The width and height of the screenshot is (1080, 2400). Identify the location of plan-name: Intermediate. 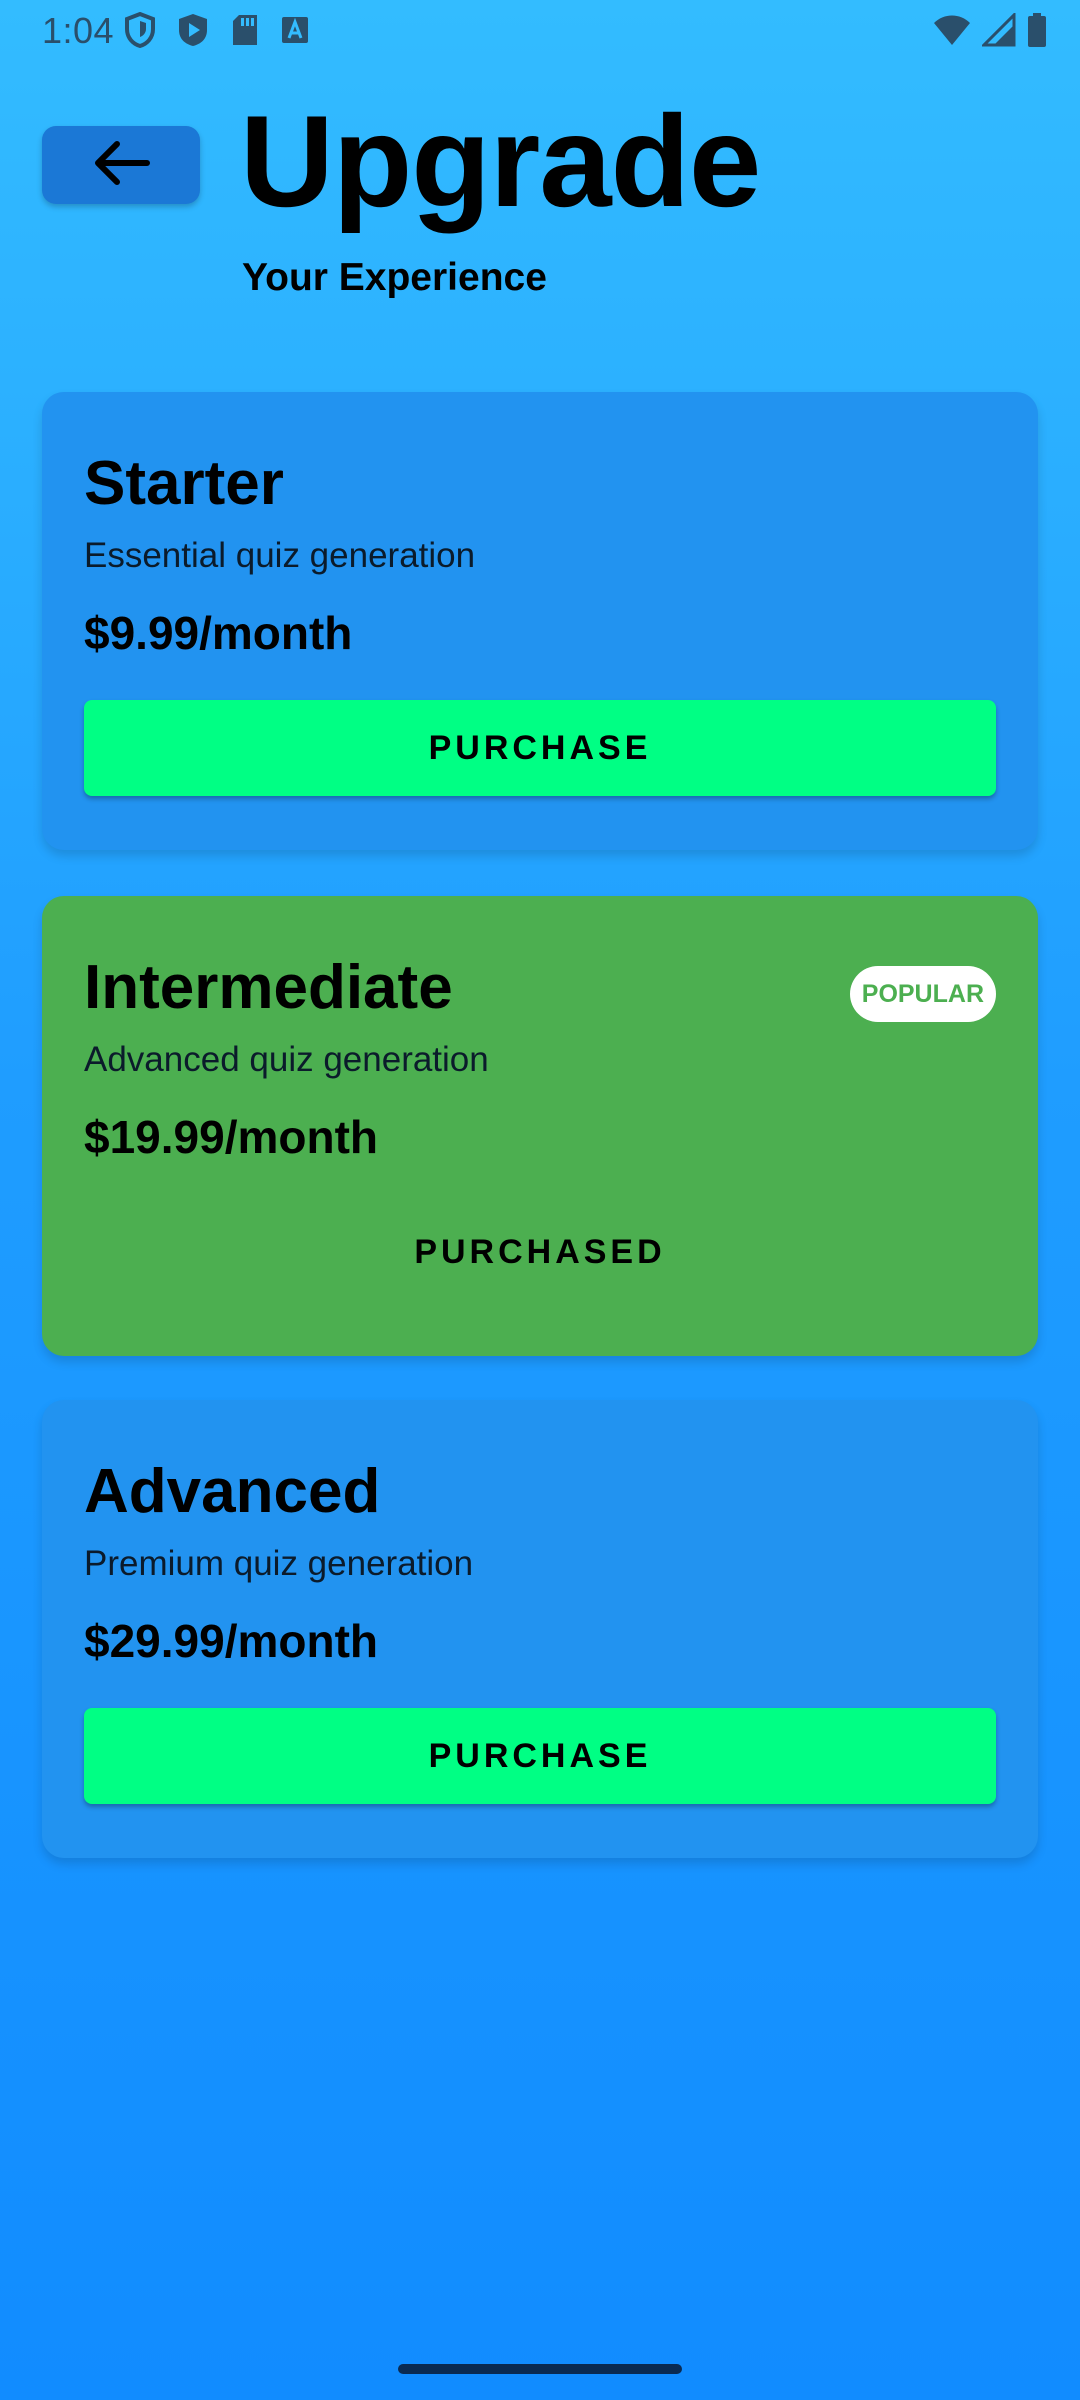
(268, 987).